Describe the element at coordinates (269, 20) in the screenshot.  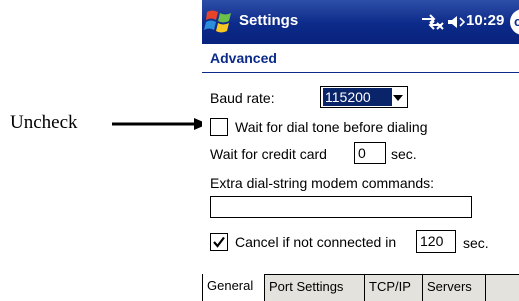
I see `window-title: Settings` at that location.